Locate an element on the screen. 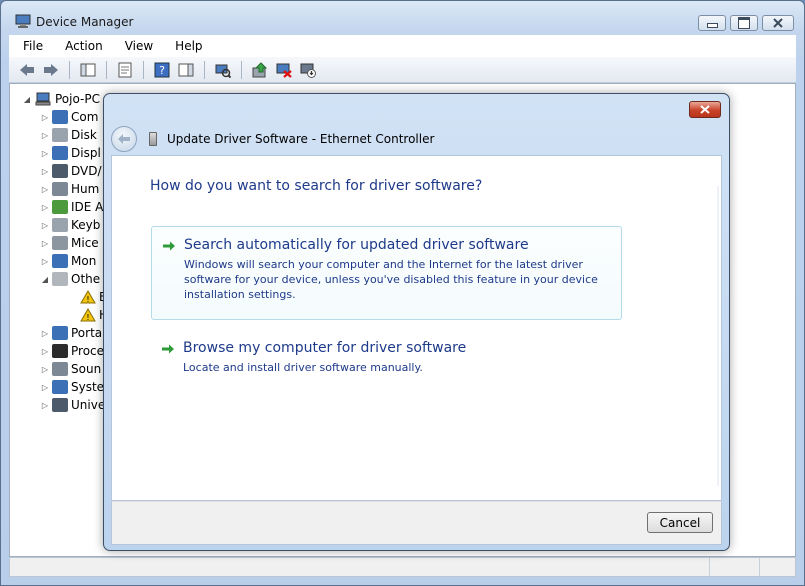 This screenshot has height=586, width=805. uninstall-button is located at coordinates (284, 70).